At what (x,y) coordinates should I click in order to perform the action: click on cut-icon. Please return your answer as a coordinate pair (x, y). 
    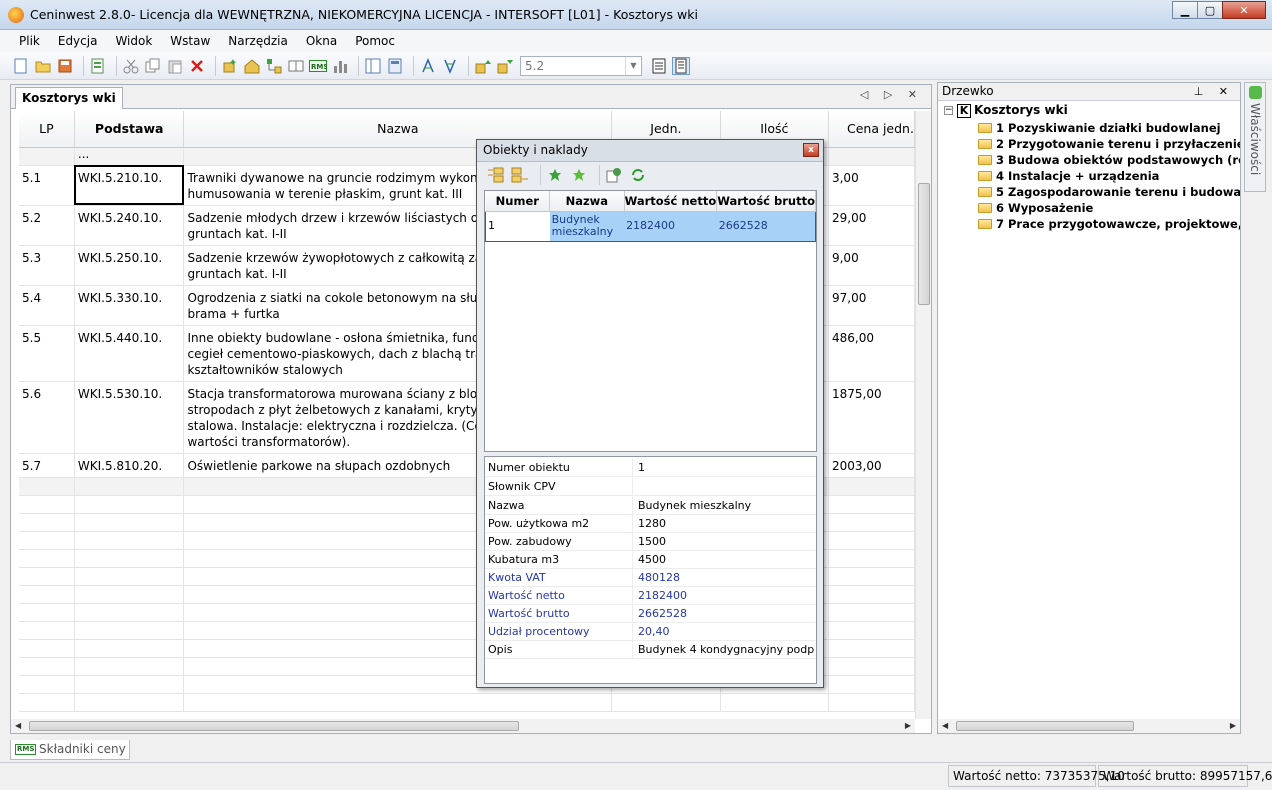
    Looking at the image, I should click on (131, 66).